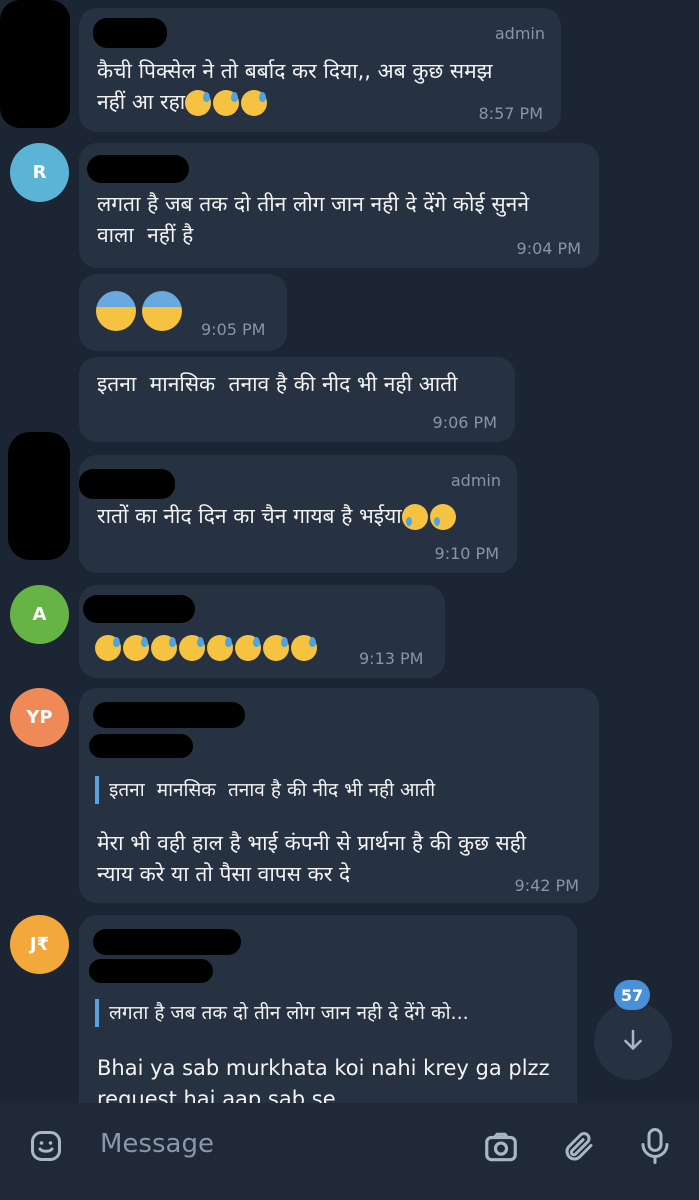  I want to click on anxious-sweat-emoji-icon, so click(140, 311).